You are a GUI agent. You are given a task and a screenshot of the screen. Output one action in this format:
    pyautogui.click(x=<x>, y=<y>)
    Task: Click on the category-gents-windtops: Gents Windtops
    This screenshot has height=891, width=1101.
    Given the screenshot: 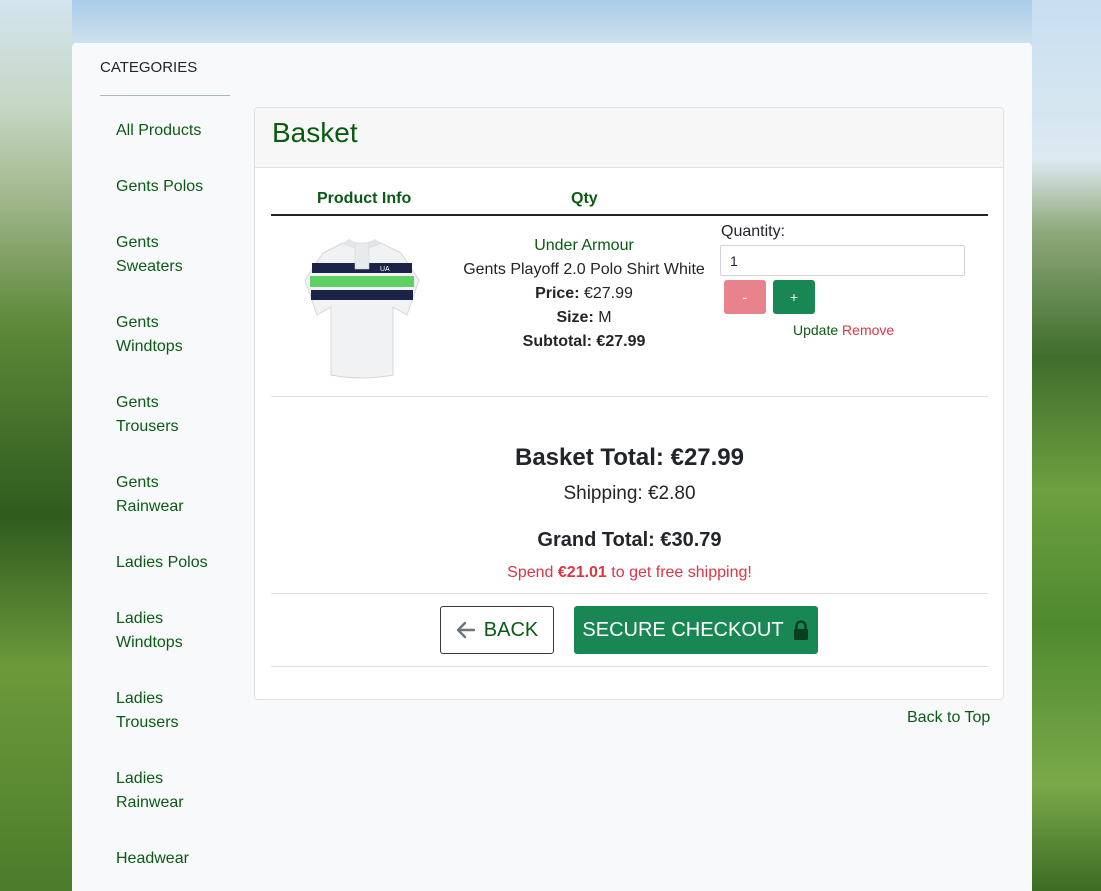 What is the action you would take?
    pyautogui.click(x=156, y=335)
    